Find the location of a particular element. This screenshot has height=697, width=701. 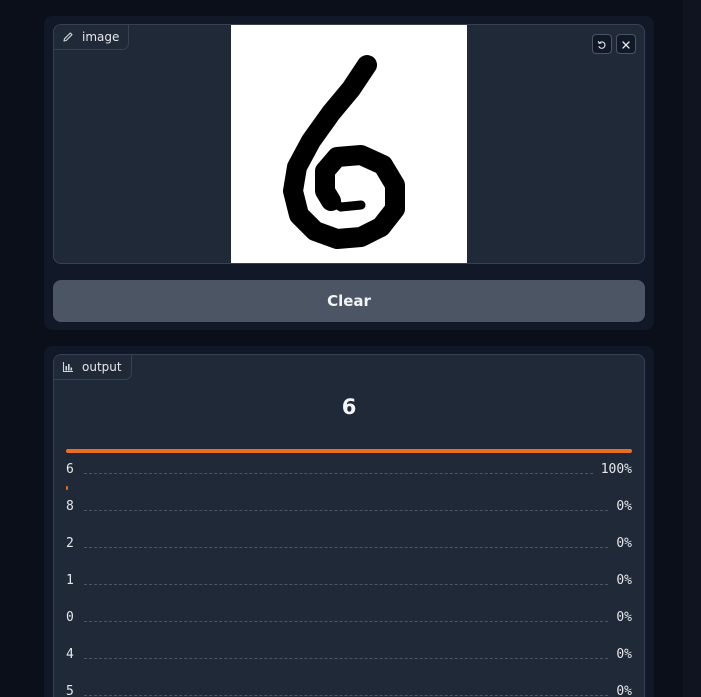

confidence-row: 8 0% is located at coordinates (349, 504).